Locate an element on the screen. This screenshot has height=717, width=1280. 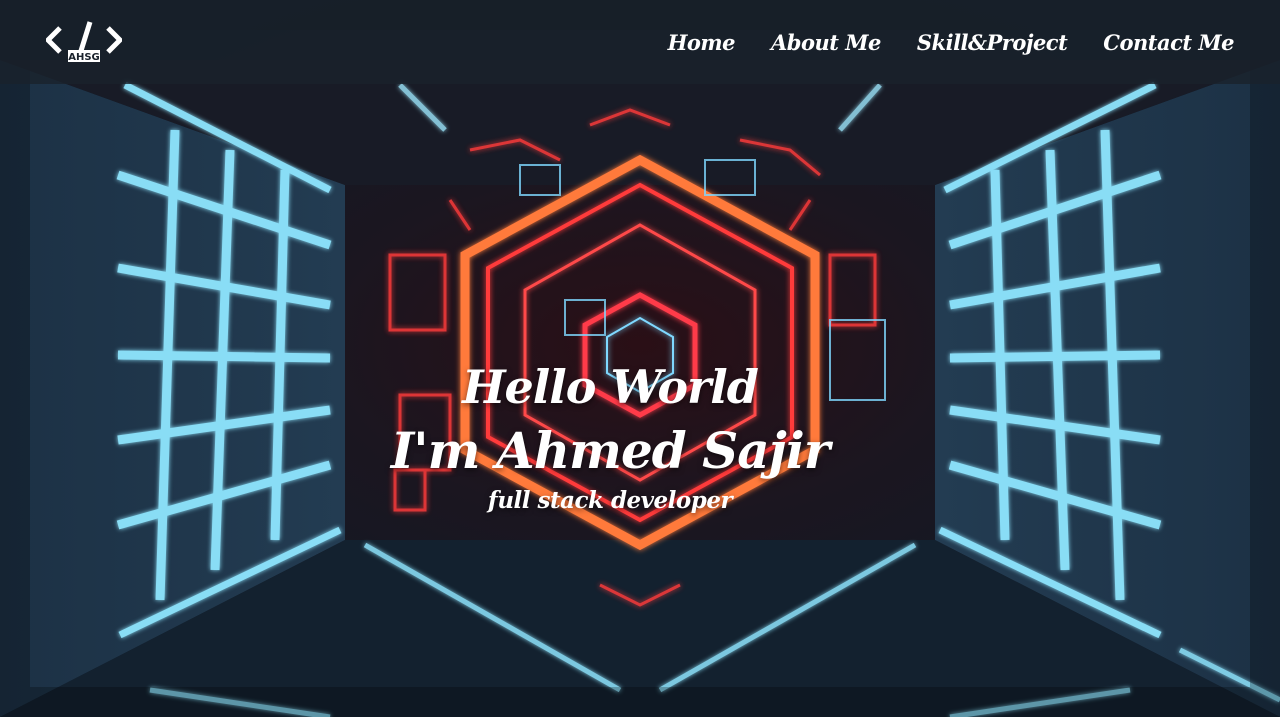
nav-home-link: Home is located at coordinates (702, 42).